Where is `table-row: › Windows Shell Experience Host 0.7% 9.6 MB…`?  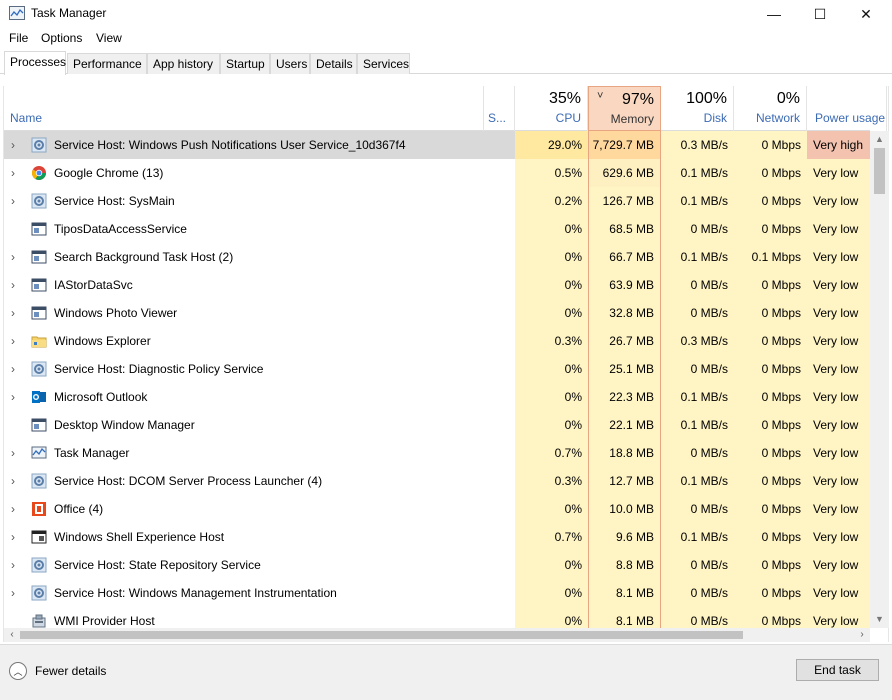 table-row: › Windows Shell Experience Host 0.7% 9.6 MB… is located at coordinates (437, 537).